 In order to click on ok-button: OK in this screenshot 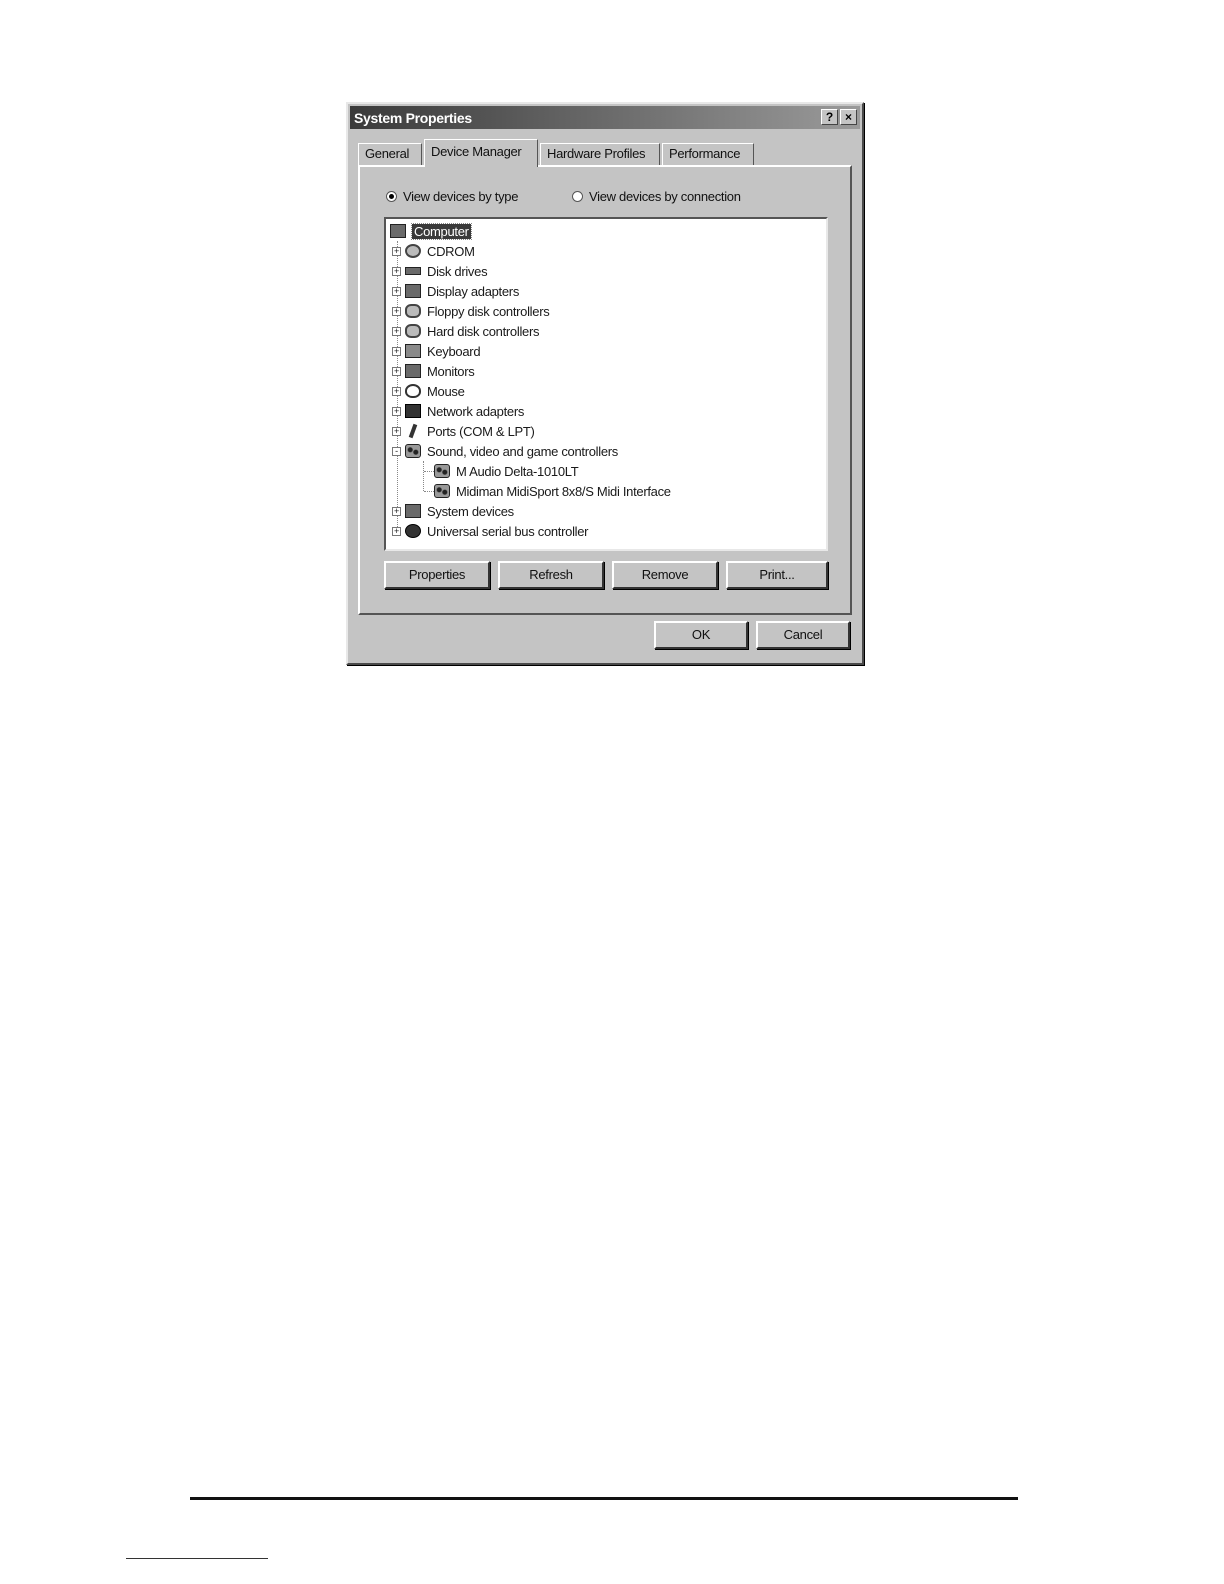, I will do `click(701, 635)`.